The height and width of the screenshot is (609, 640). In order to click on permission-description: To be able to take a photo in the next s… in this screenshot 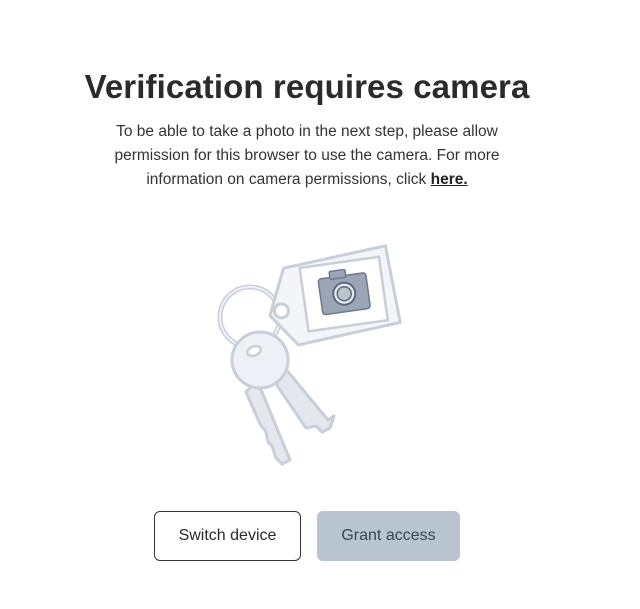, I will do `click(307, 156)`.